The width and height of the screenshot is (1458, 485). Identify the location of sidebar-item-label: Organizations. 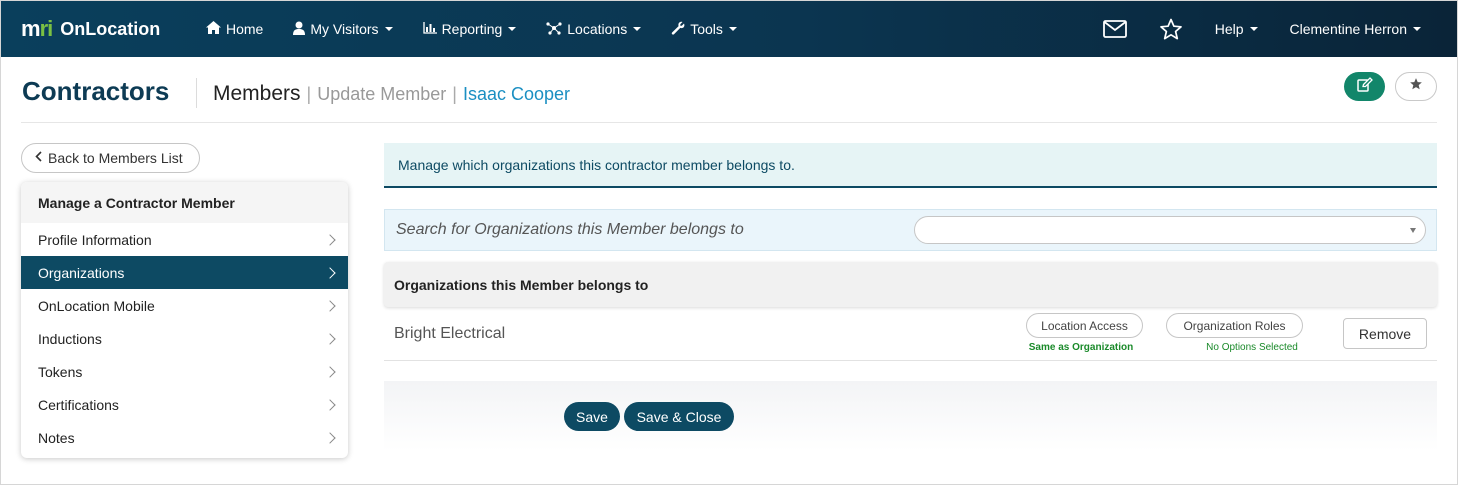
(81, 272).